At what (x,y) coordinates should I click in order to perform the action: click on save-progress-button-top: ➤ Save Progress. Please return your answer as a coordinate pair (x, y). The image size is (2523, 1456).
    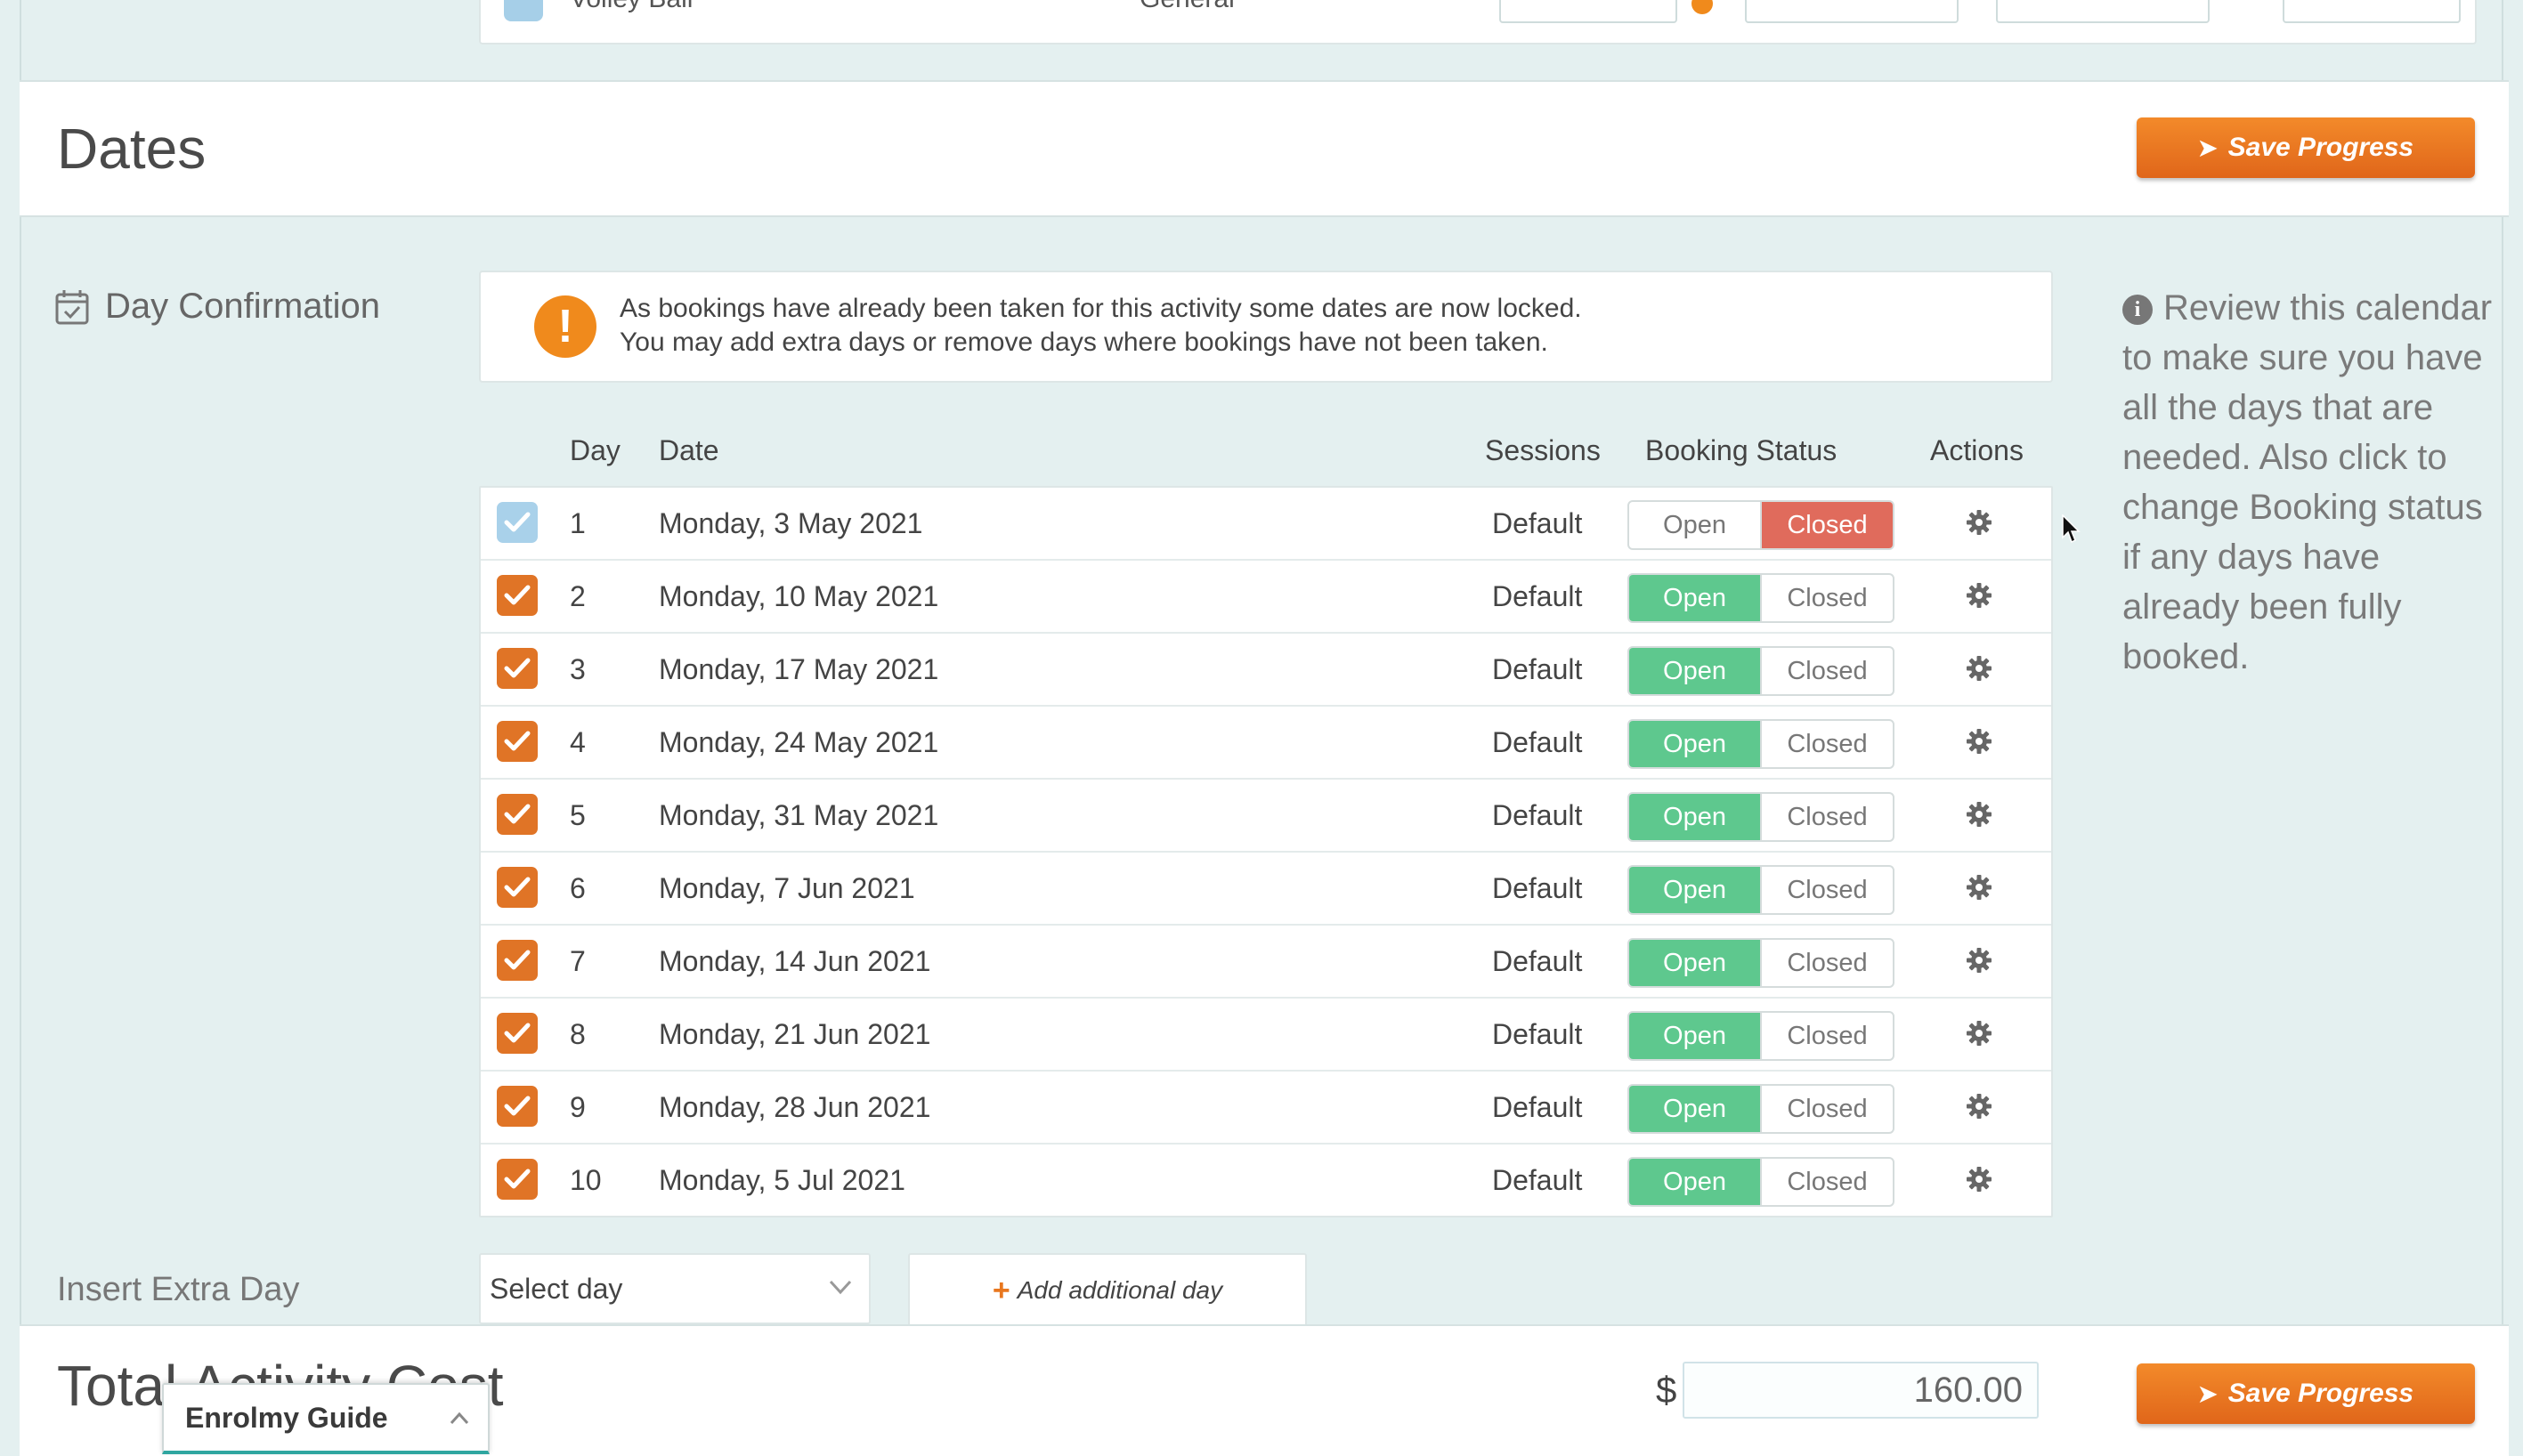
    Looking at the image, I should click on (2306, 147).